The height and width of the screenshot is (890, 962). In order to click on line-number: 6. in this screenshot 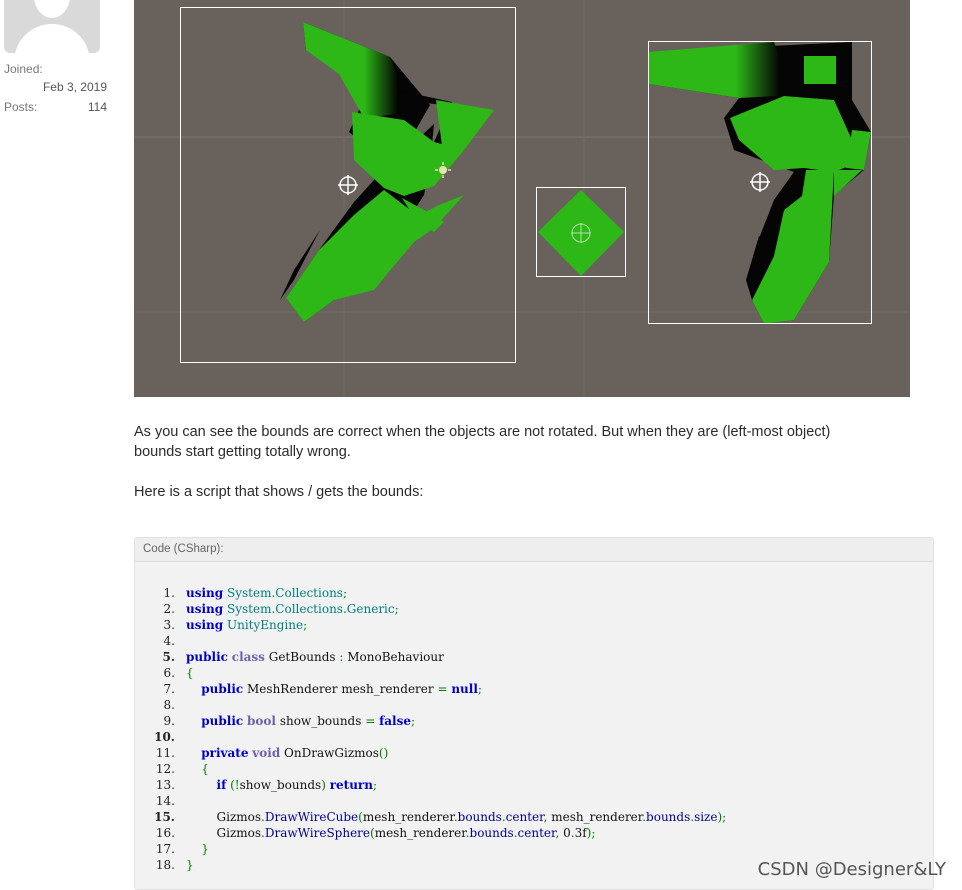, I will do `click(169, 673)`.